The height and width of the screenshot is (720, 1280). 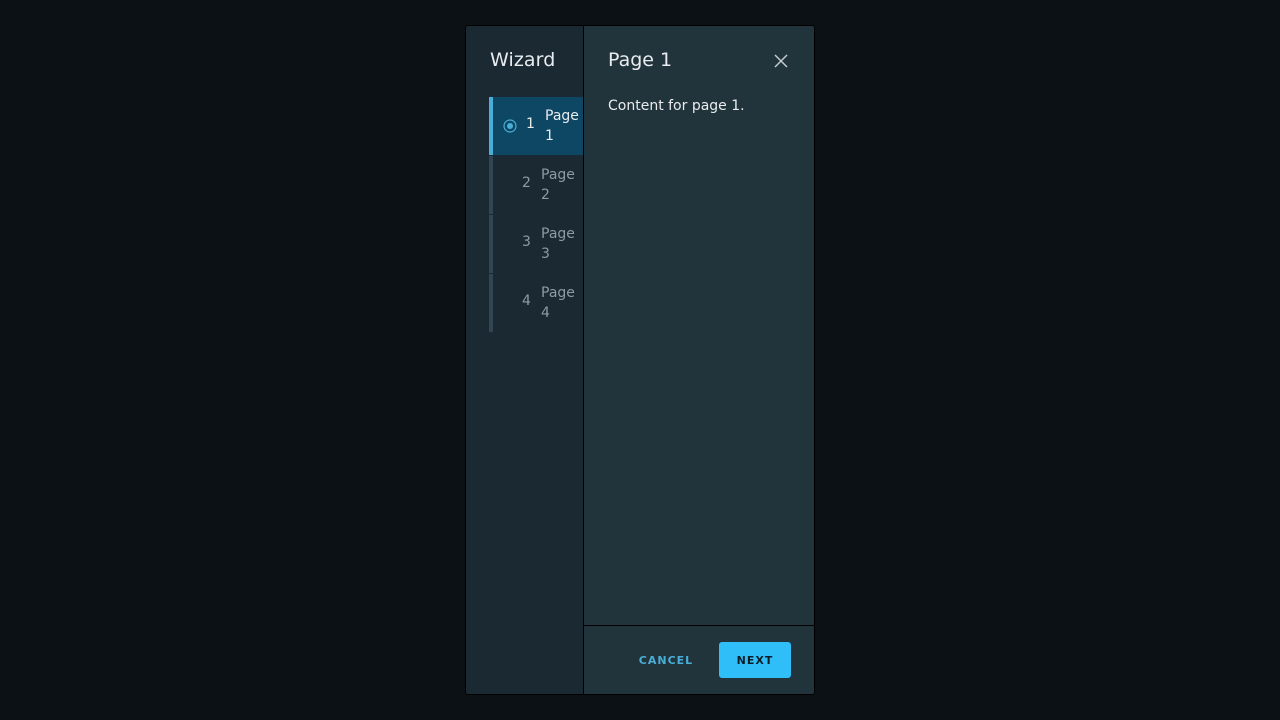 What do you see at coordinates (523, 60) in the screenshot?
I see `wizard-title: Wizard` at bounding box center [523, 60].